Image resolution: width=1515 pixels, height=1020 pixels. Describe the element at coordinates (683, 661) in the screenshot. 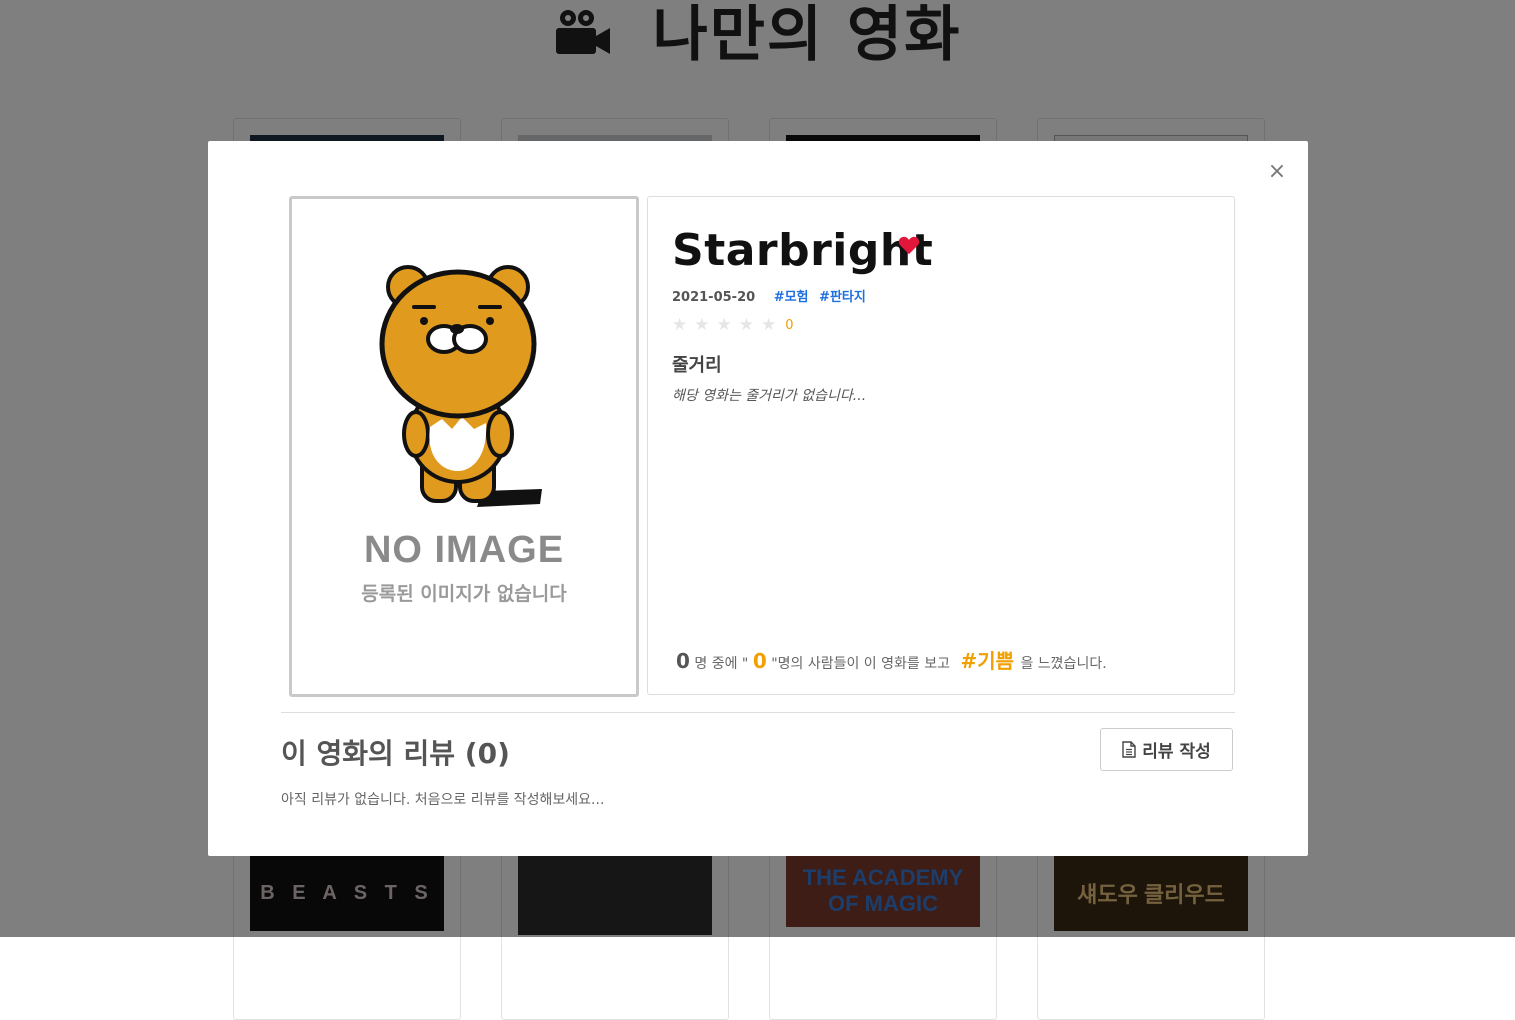

I see `emotion-total-count: 0` at that location.